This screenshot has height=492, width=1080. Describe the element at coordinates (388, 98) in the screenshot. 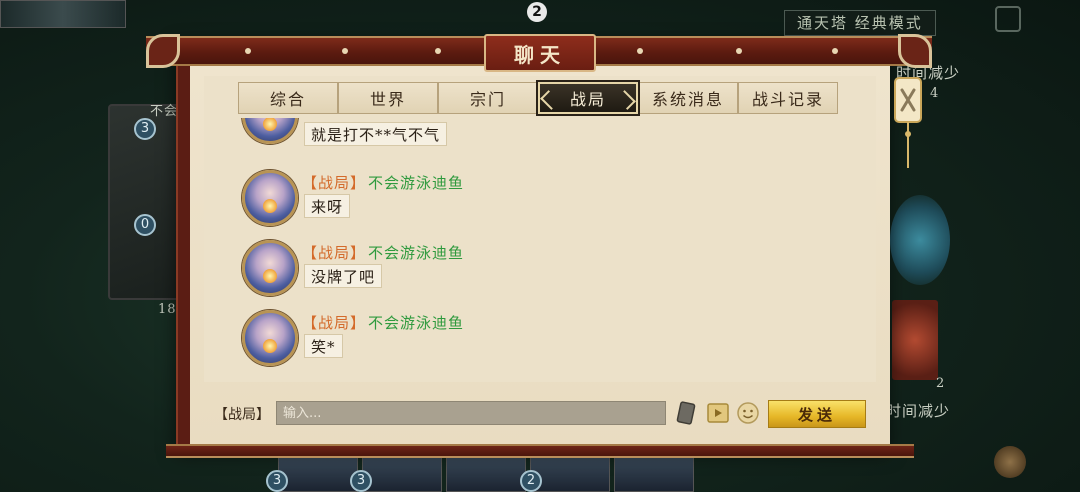

I see `tab-world: 世界` at that location.